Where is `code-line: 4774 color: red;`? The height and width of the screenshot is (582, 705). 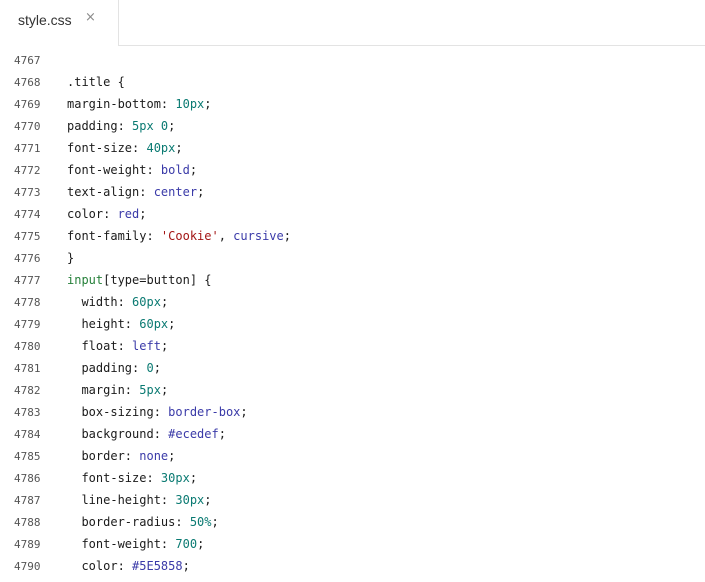
code-line: 4774 color: red; is located at coordinates (352, 215).